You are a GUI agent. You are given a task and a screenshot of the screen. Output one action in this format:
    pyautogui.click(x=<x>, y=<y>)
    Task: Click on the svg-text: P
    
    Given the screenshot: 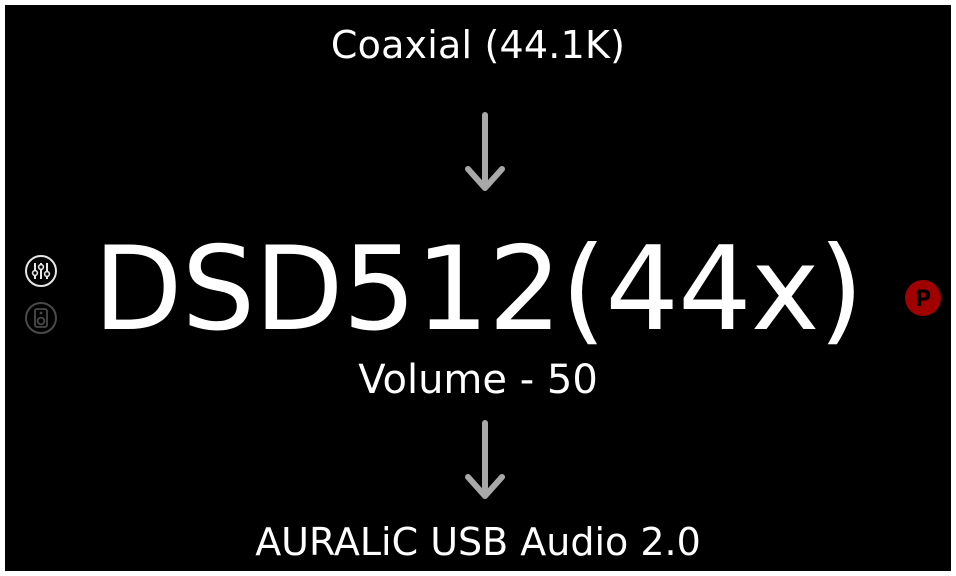 What is the action you would take?
    pyautogui.click(x=923, y=299)
    